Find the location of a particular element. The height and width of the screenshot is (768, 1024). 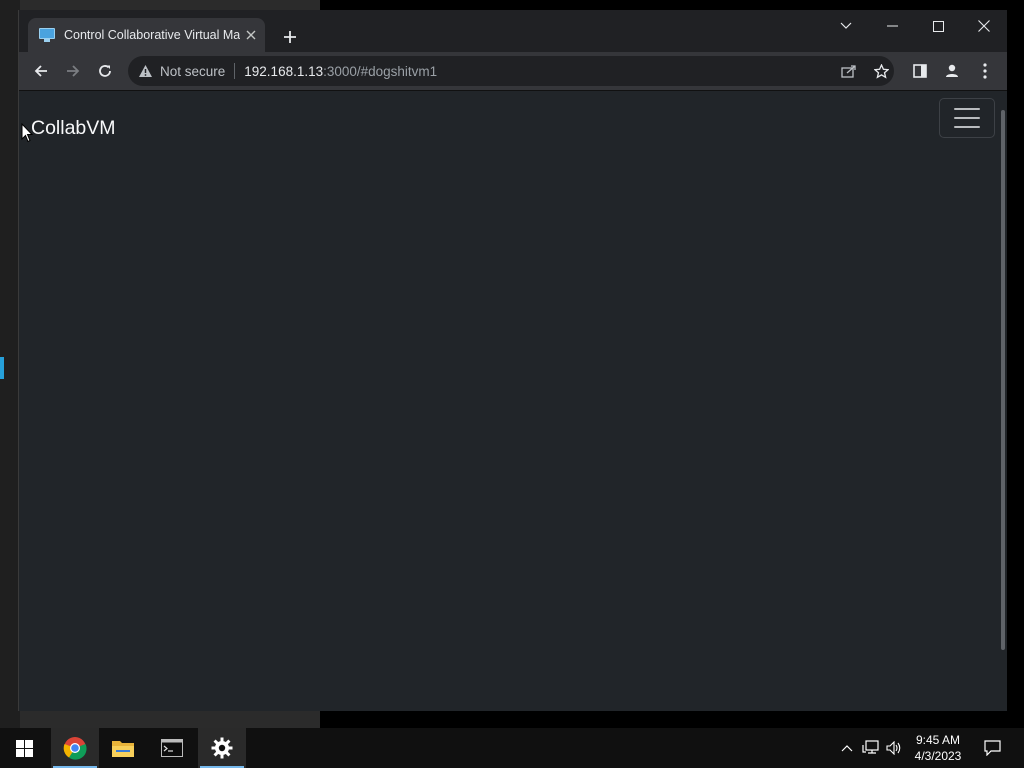

network-button is located at coordinates (871, 748).